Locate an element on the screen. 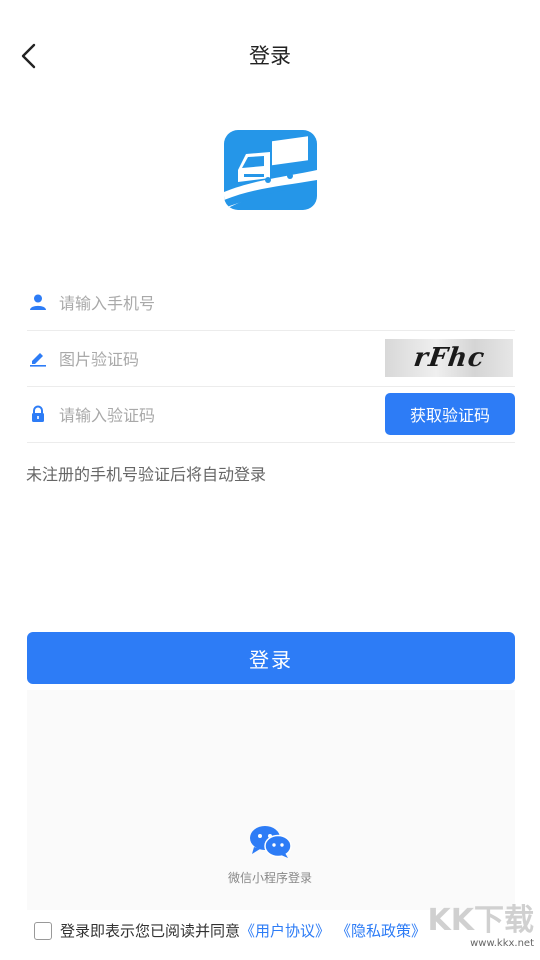 The image size is (540, 960). captcha-image: rFhc is located at coordinates (449, 358).